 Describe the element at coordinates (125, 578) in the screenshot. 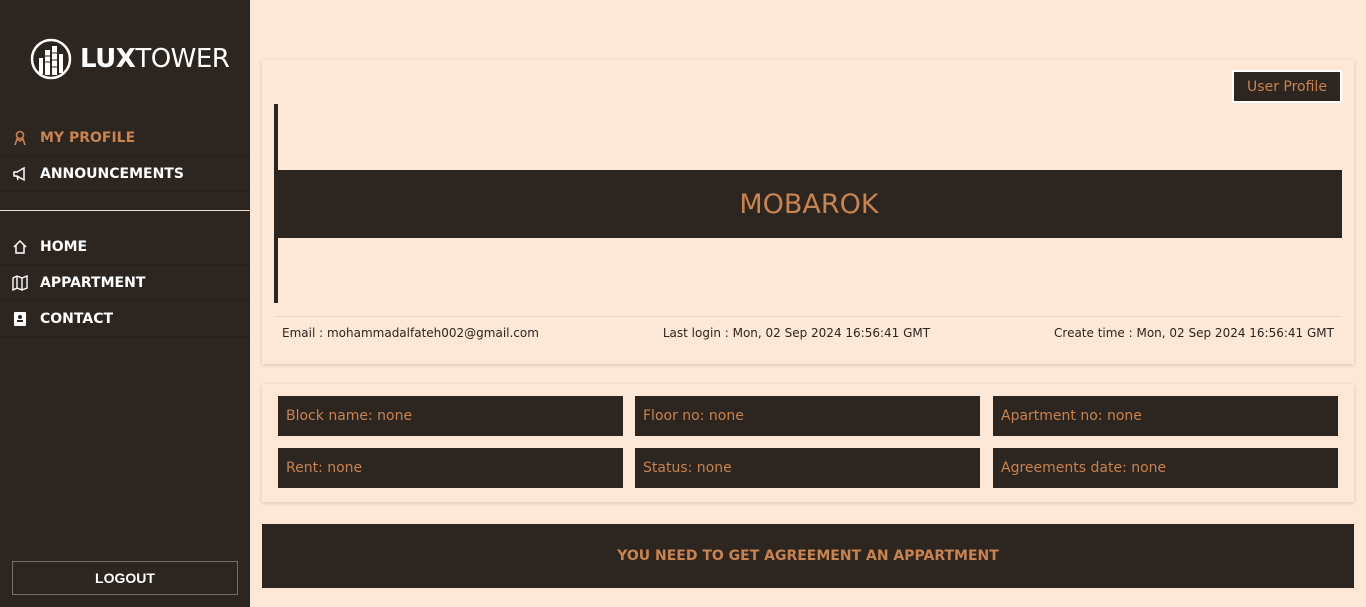

I see `logout-button: LOGOUT` at that location.